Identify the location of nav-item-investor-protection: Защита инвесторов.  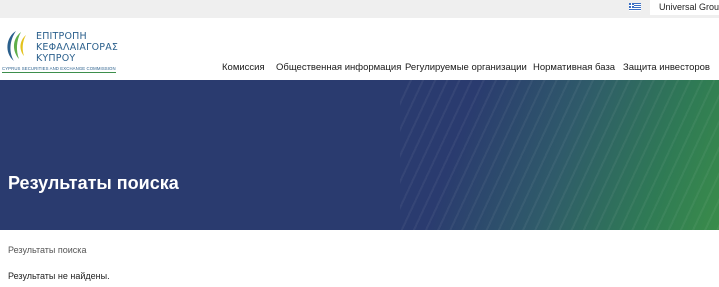
(666, 68).